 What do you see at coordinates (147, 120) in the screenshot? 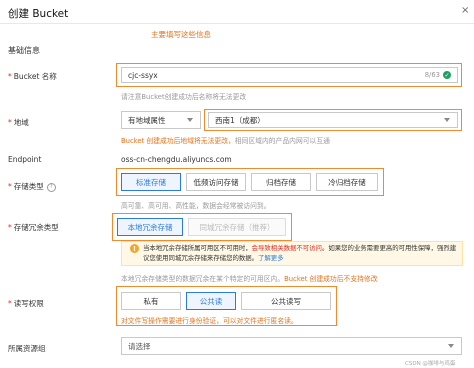
I see `region-type-value: 有地域属性` at bounding box center [147, 120].